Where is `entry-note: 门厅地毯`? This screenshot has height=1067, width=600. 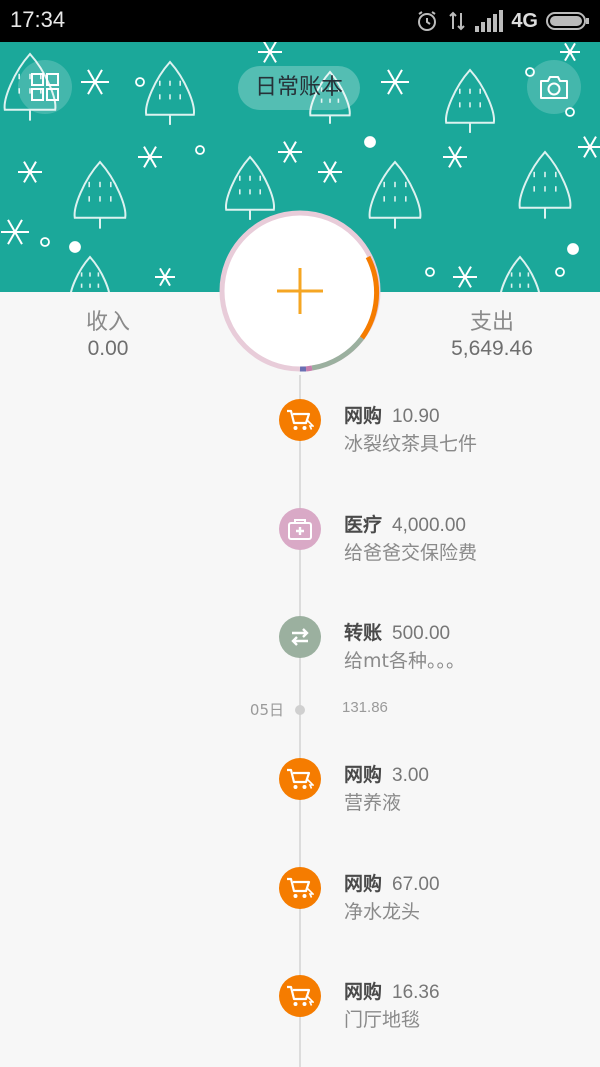 entry-note: 门厅地毯 is located at coordinates (382, 1020).